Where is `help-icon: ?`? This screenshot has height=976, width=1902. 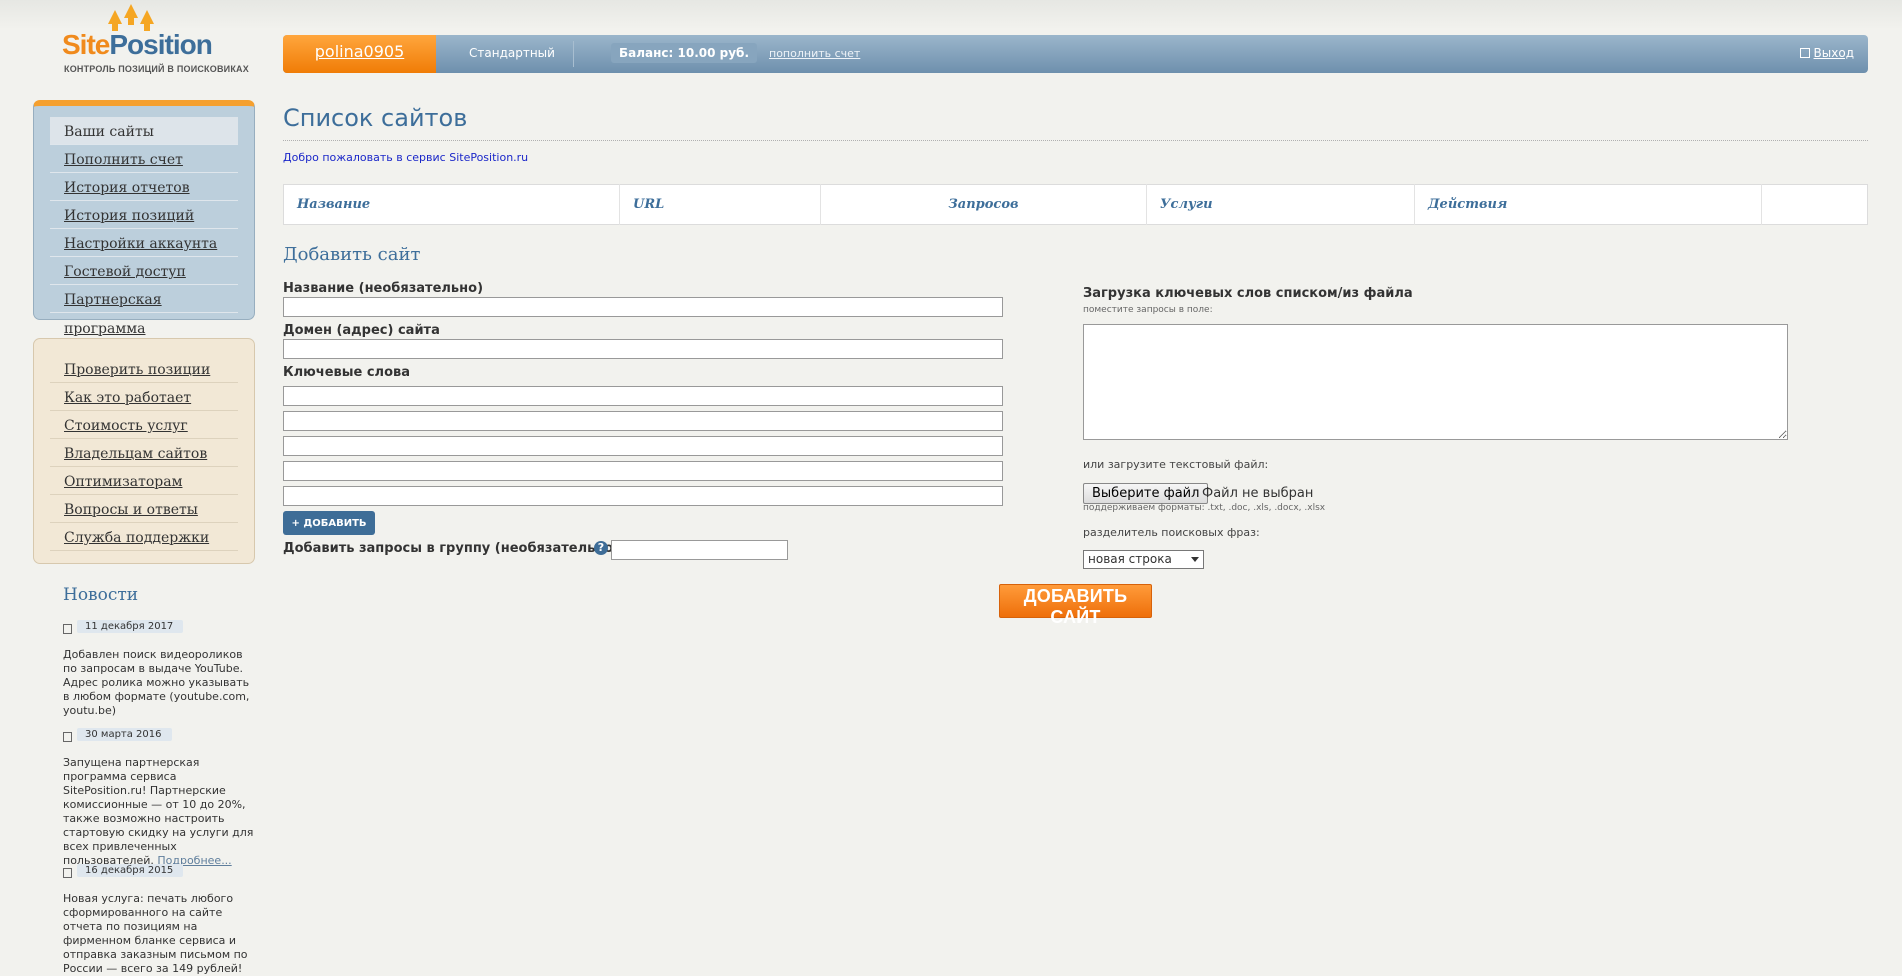 help-icon: ? is located at coordinates (601, 548).